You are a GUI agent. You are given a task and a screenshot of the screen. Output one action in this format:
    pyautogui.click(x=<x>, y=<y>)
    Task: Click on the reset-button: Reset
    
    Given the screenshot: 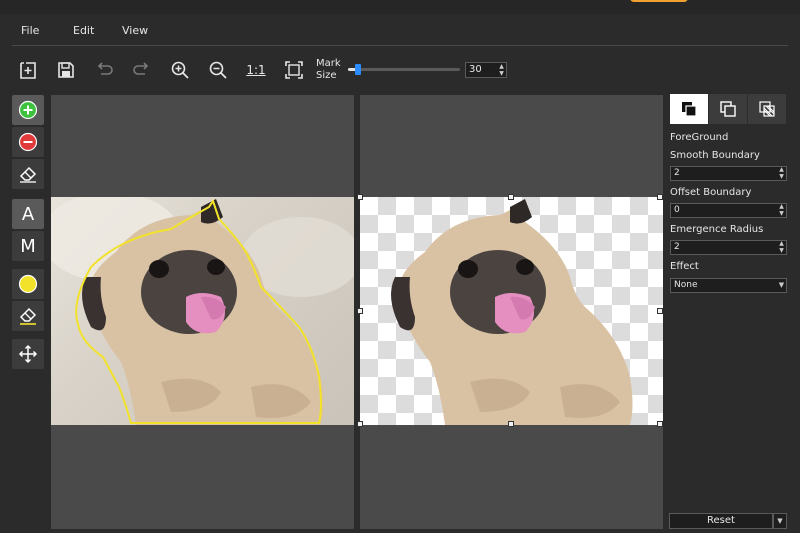 What is the action you would take?
    pyautogui.click(x=721, y=521)
    